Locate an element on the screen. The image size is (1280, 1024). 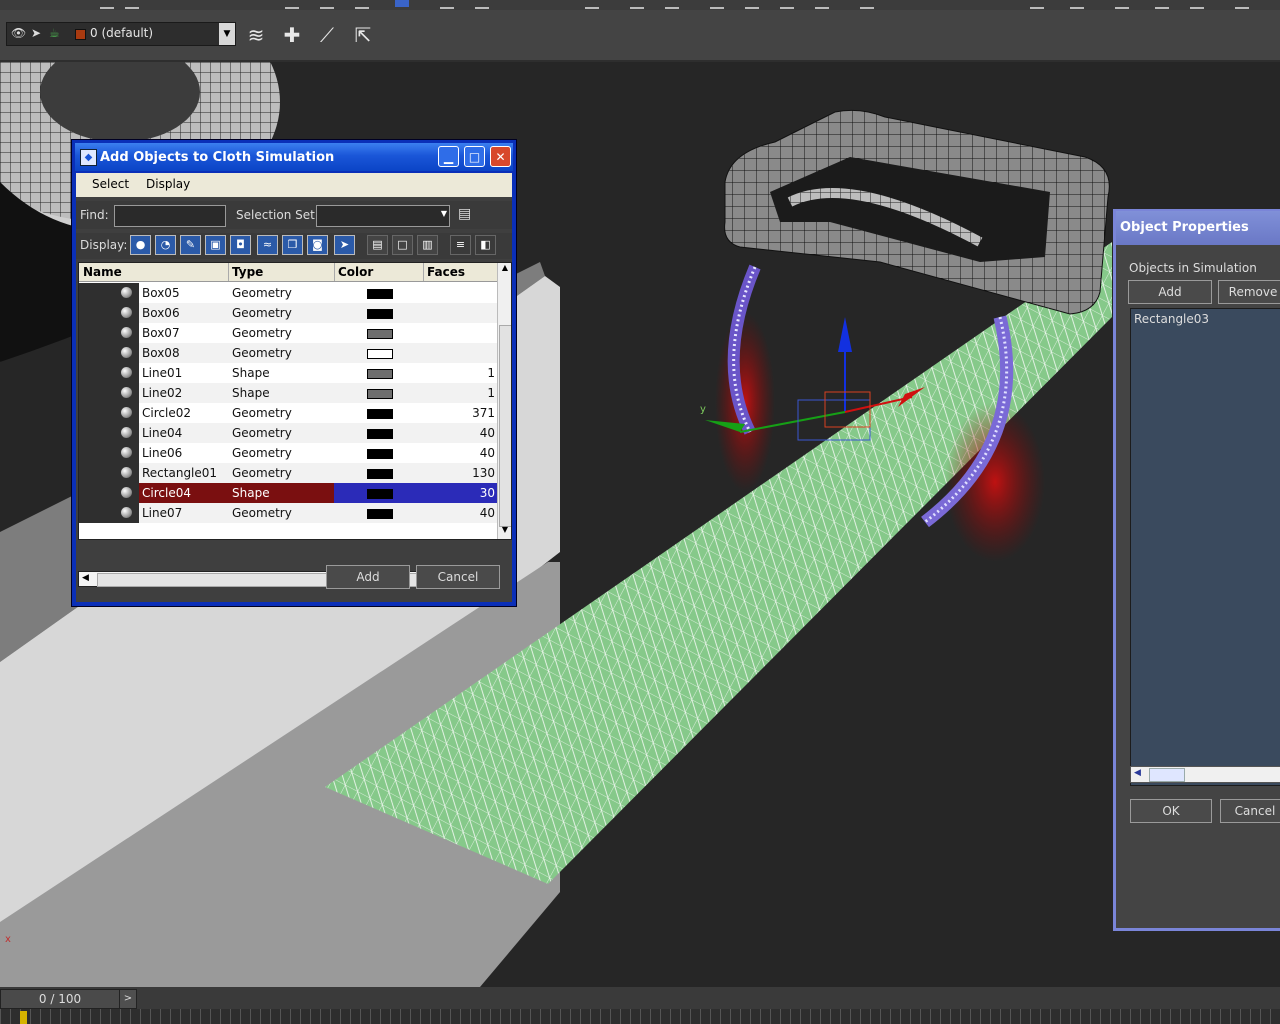
table-row: Rectangle01 Geometry 130 is located at coordinates (288, 473).